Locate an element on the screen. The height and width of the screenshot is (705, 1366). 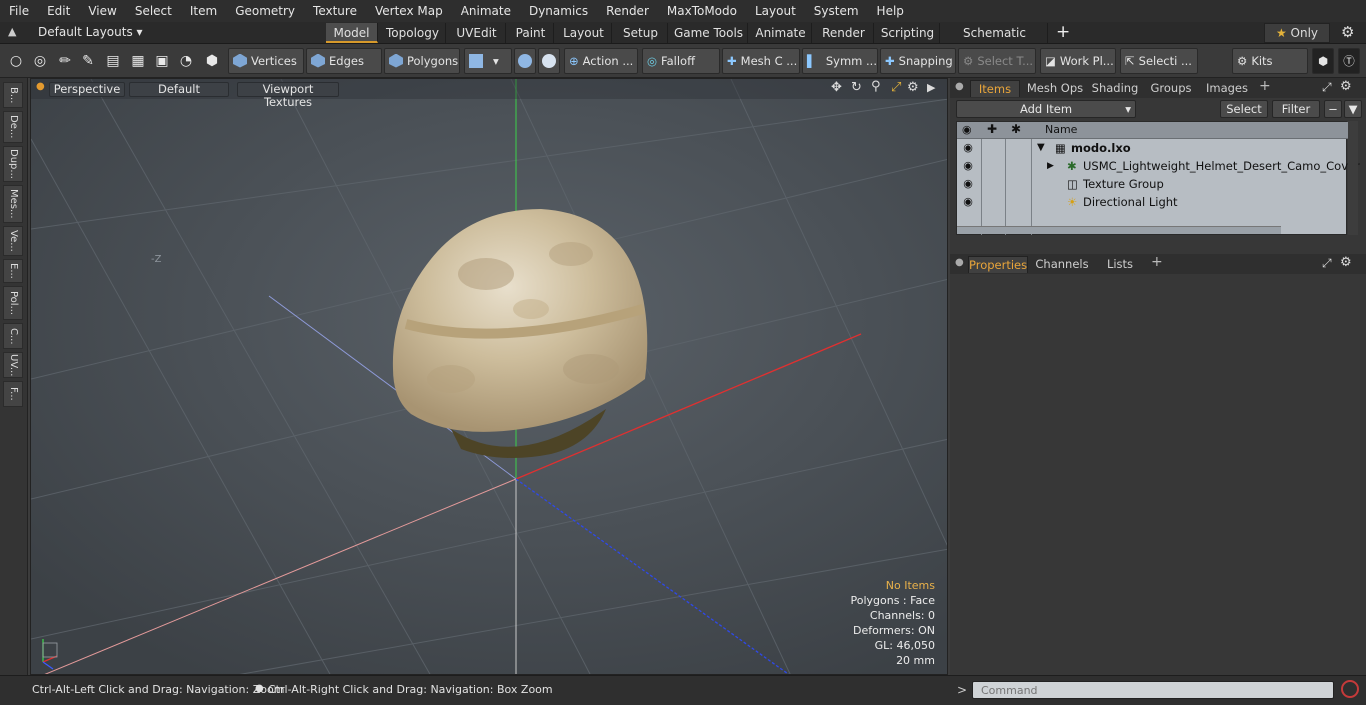
polygons-button: Polygons is located at coordinates (422, 61).